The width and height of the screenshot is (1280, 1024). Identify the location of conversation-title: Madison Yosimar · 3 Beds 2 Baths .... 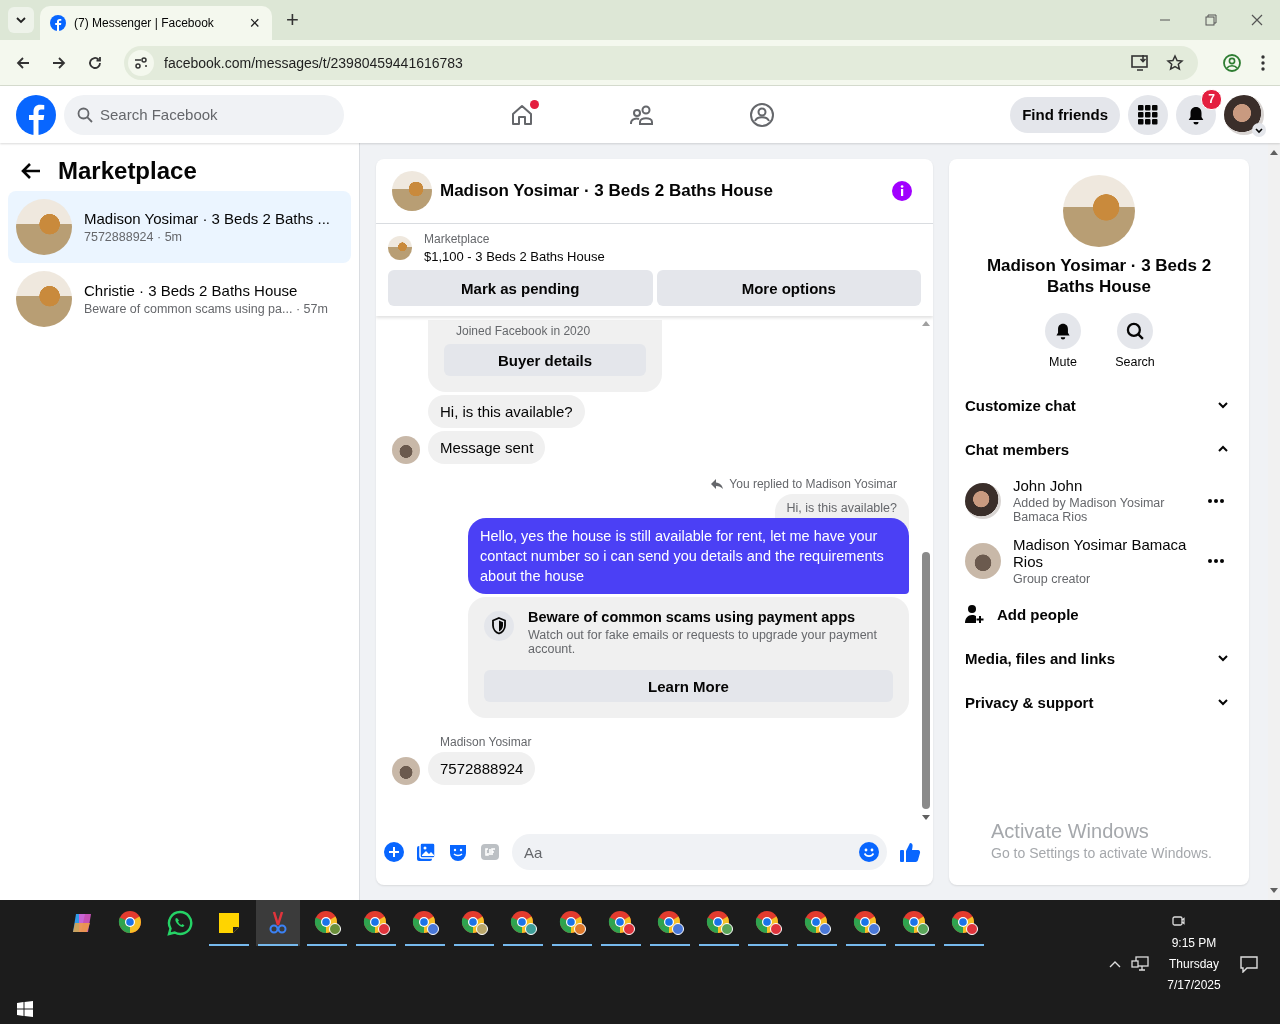
(207, 218).